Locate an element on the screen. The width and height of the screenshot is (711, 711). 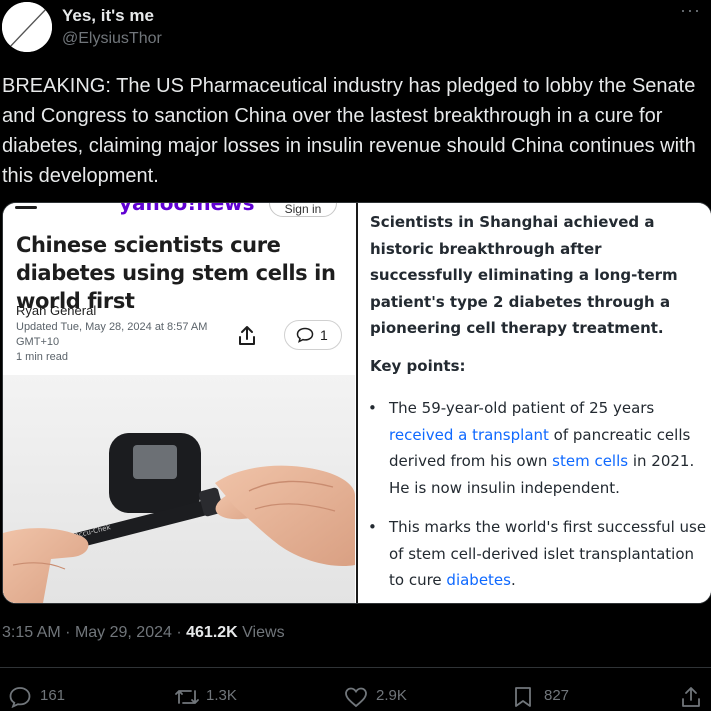
article-read-time: 1 min read is located at coordinates (42, 357).